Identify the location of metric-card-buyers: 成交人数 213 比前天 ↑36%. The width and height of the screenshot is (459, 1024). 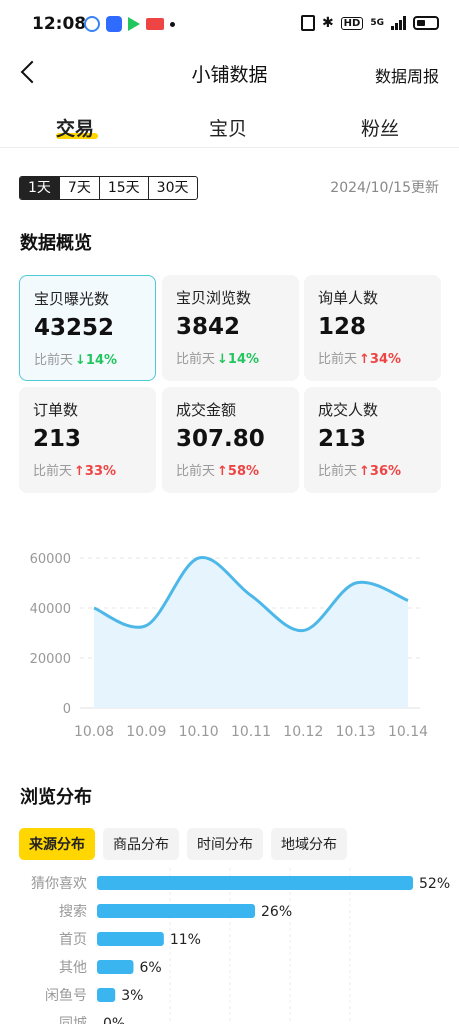
(372, 440).